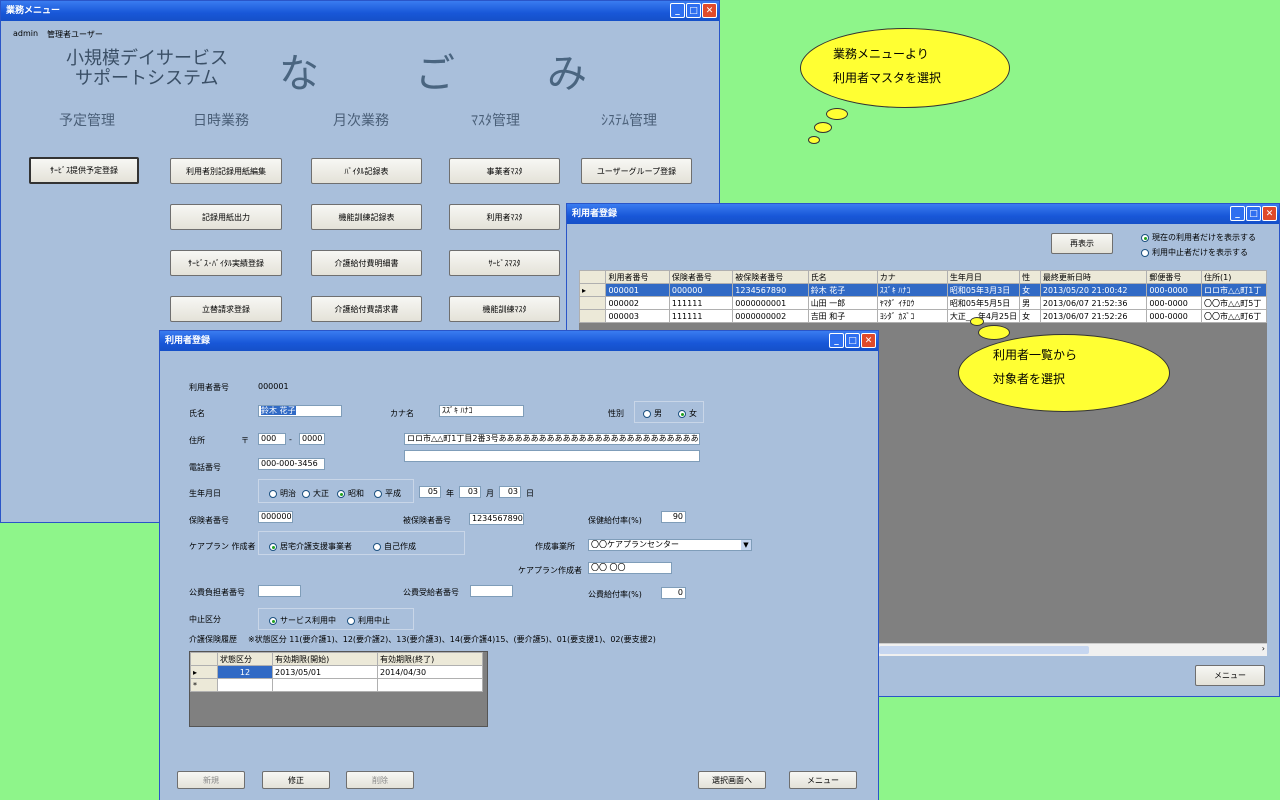 This screenshot has height=800, width=1280. What do you see at coordinates (670, 545) in the screenshot?
I see `office-select: 〇〇ケアプランセンター ▼` at bounding box center [670, 545].